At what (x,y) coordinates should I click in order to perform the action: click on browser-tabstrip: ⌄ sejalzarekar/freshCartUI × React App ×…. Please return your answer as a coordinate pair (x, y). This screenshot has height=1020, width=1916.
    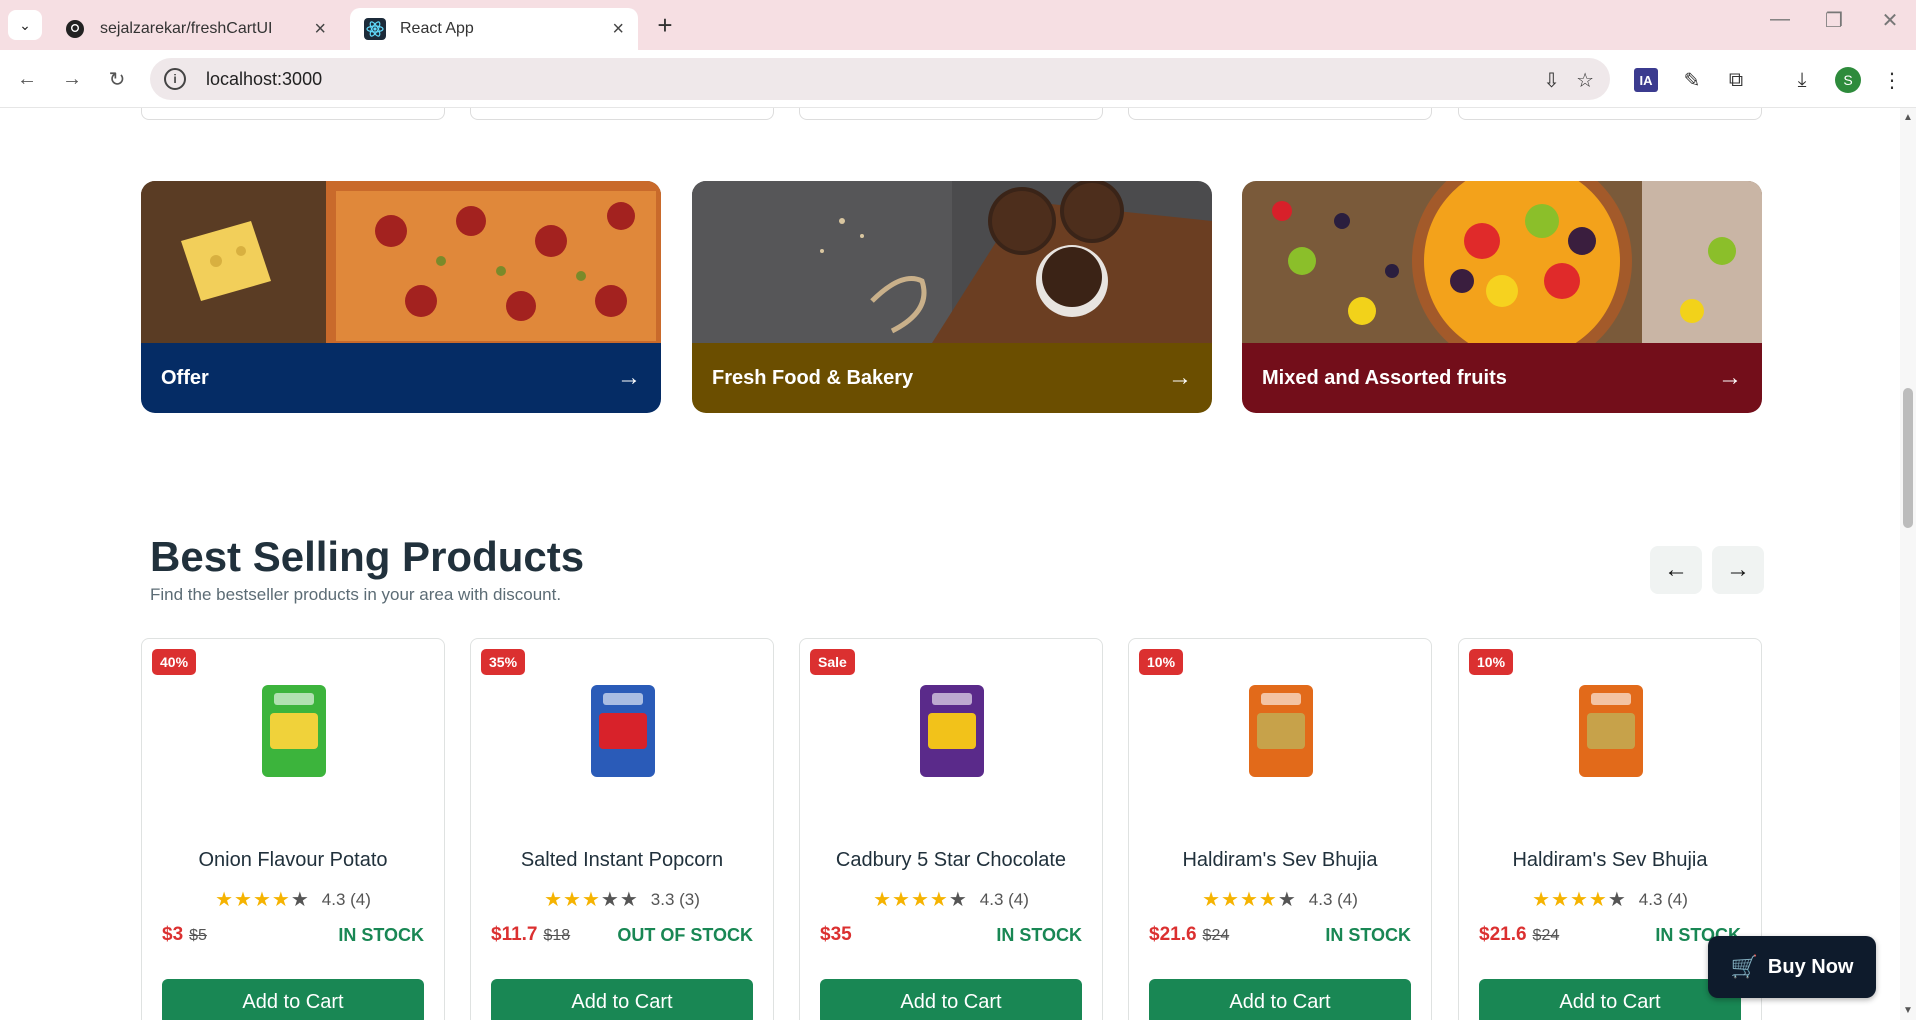
    Looking at the image, I should click on (958, 25).